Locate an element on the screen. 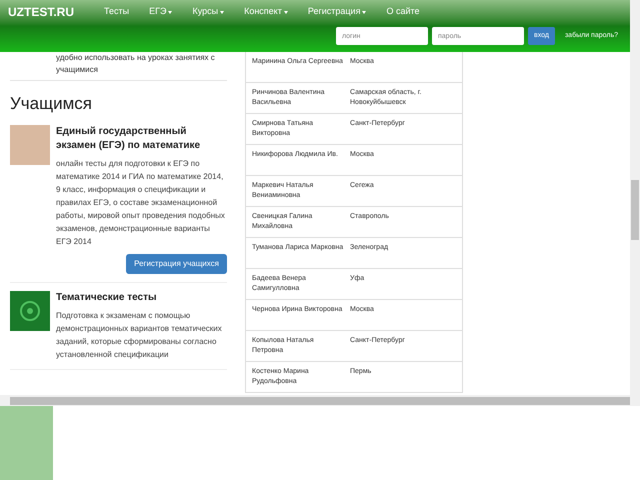 Image resolution: width=640 pixels, height=480 pixels. nav-link: Конспект is located at coordinates (263, 12).